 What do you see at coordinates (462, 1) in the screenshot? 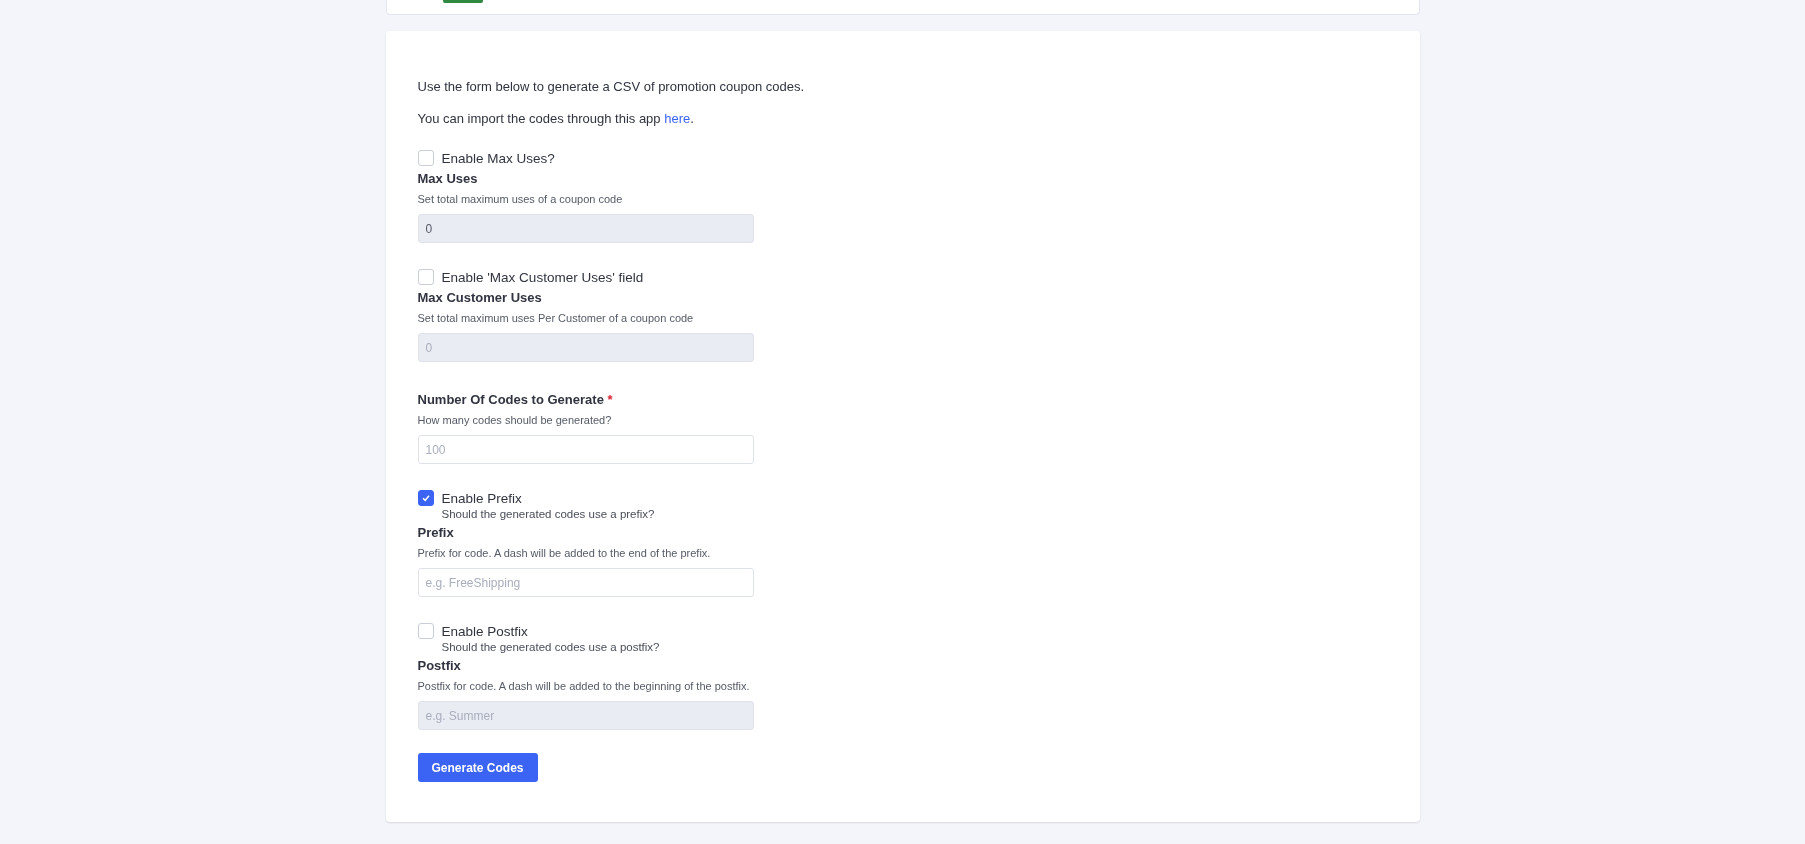
I see `status-badge` at bounding box center [462, 1].